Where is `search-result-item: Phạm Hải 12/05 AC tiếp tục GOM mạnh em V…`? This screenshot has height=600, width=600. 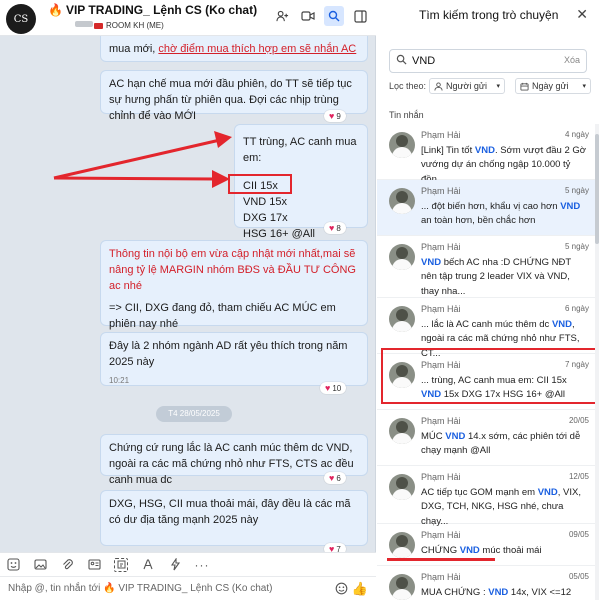 search-result-item: Phạm Hải 12/05 AC tiếp tục GOM mạnh em V… is located at coordinates (486, 496).